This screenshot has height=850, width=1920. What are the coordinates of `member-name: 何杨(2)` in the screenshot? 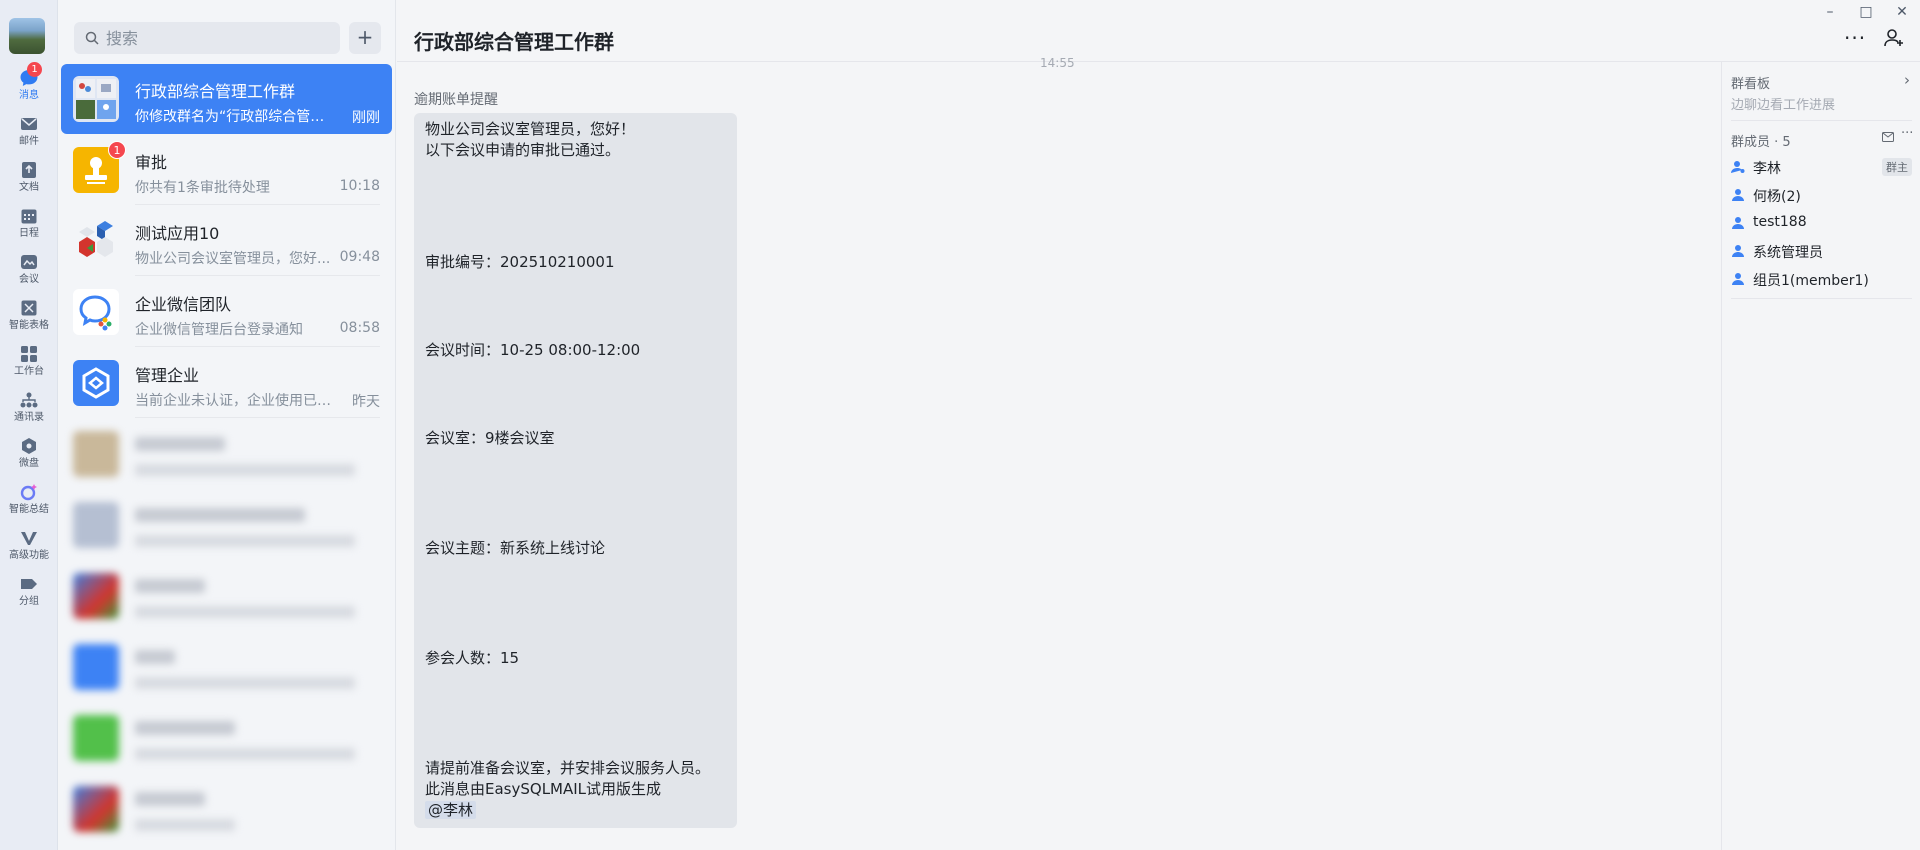 It's located at (1777, 197).